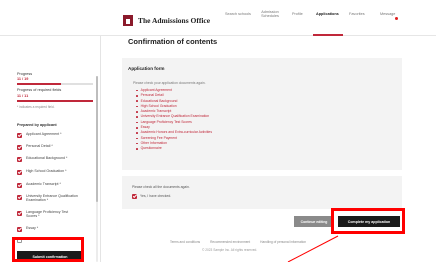 This screenshot has width=436, height=262. I want to click on application-form-title: Application form, so click(146, 68).